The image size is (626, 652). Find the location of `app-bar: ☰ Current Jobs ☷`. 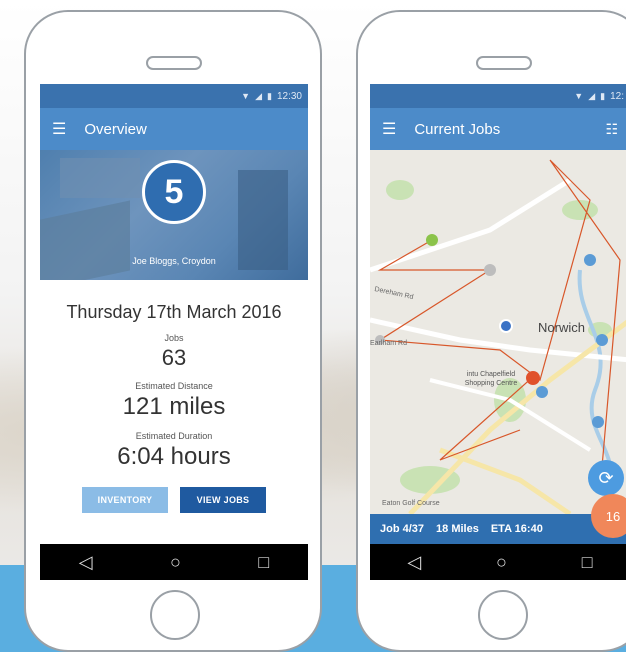

app-bar: ☰ Current Jobs ☷ is located at coordinates (498, 129).